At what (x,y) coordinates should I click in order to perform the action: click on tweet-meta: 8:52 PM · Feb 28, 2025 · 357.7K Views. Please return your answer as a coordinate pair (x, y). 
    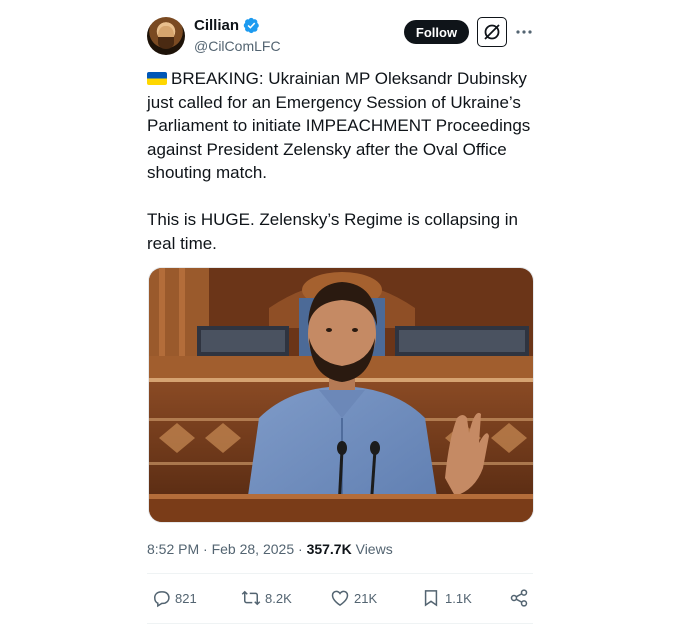
    Looking at the image, I should click on (270, 549).